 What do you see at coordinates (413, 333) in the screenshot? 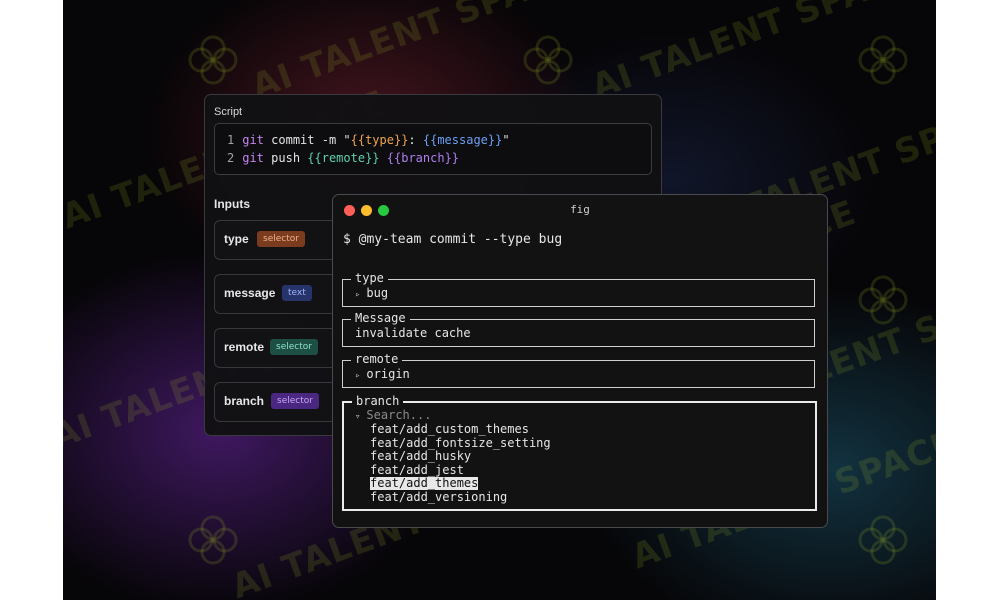
I see `message-field-value: invalidate cache` at bounding box center [413, 333].